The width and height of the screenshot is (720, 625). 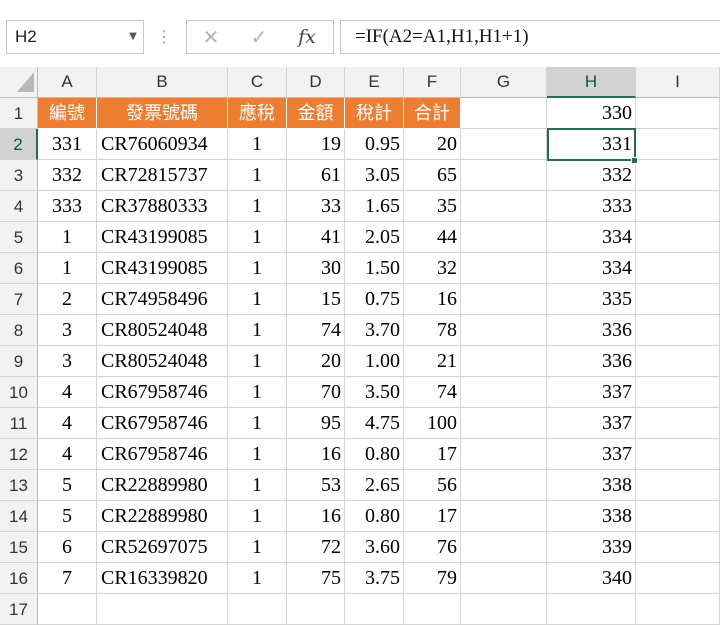 I want to click on cell-i10, so click(x=678, y=392).